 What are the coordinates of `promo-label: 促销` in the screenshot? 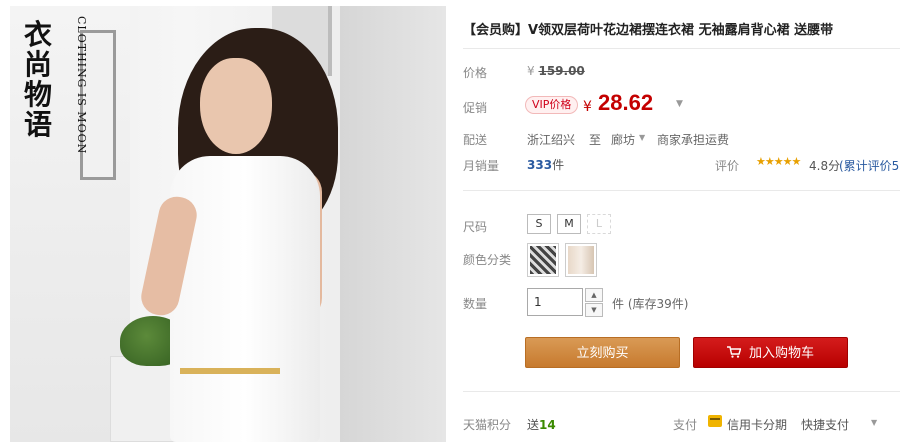 It's located at (475, 108).